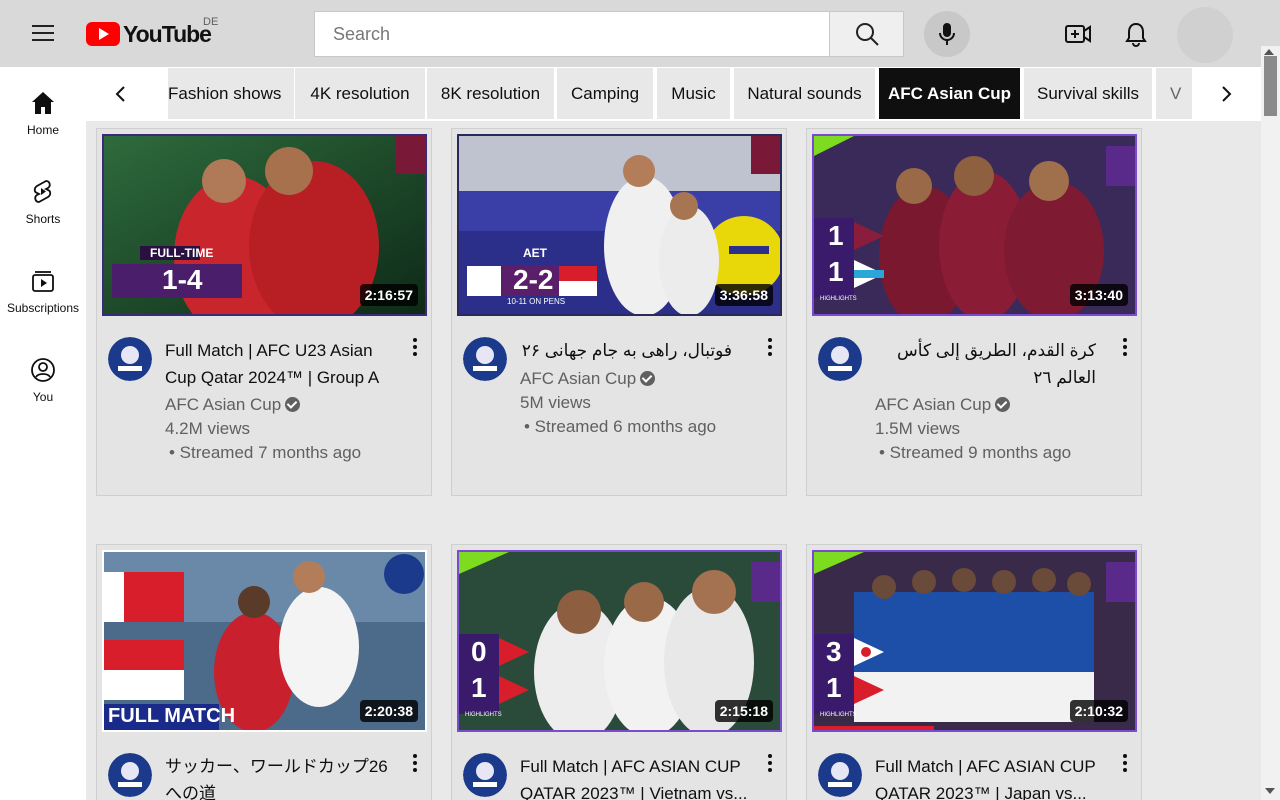 This screenshot has height=800, width=1280. What do you see at coordinates (490, 93) in the screenshot?
I see `chip-8k-resolution: 8K resolution` at bounding box center [490, 93].